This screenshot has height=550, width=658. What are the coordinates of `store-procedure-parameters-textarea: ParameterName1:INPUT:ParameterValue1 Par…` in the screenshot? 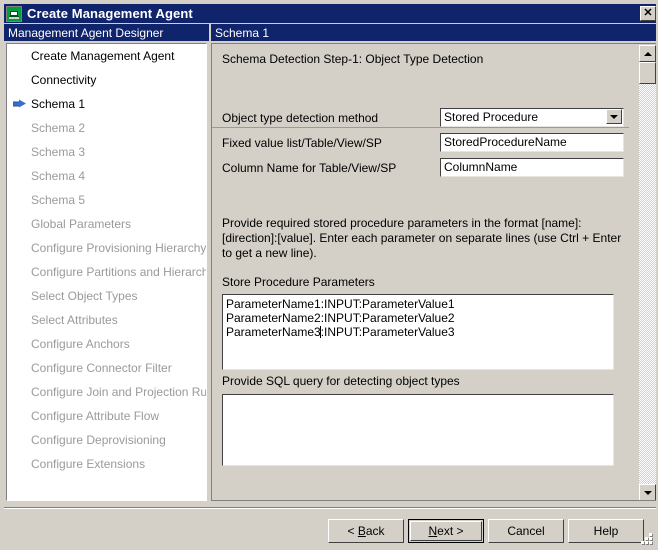 It's located at (418, 332).